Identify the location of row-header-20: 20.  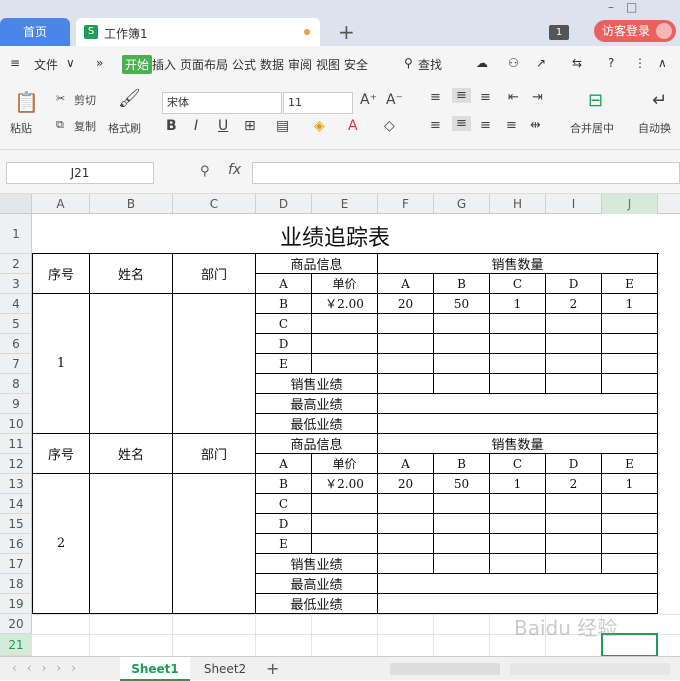
(16, 624).